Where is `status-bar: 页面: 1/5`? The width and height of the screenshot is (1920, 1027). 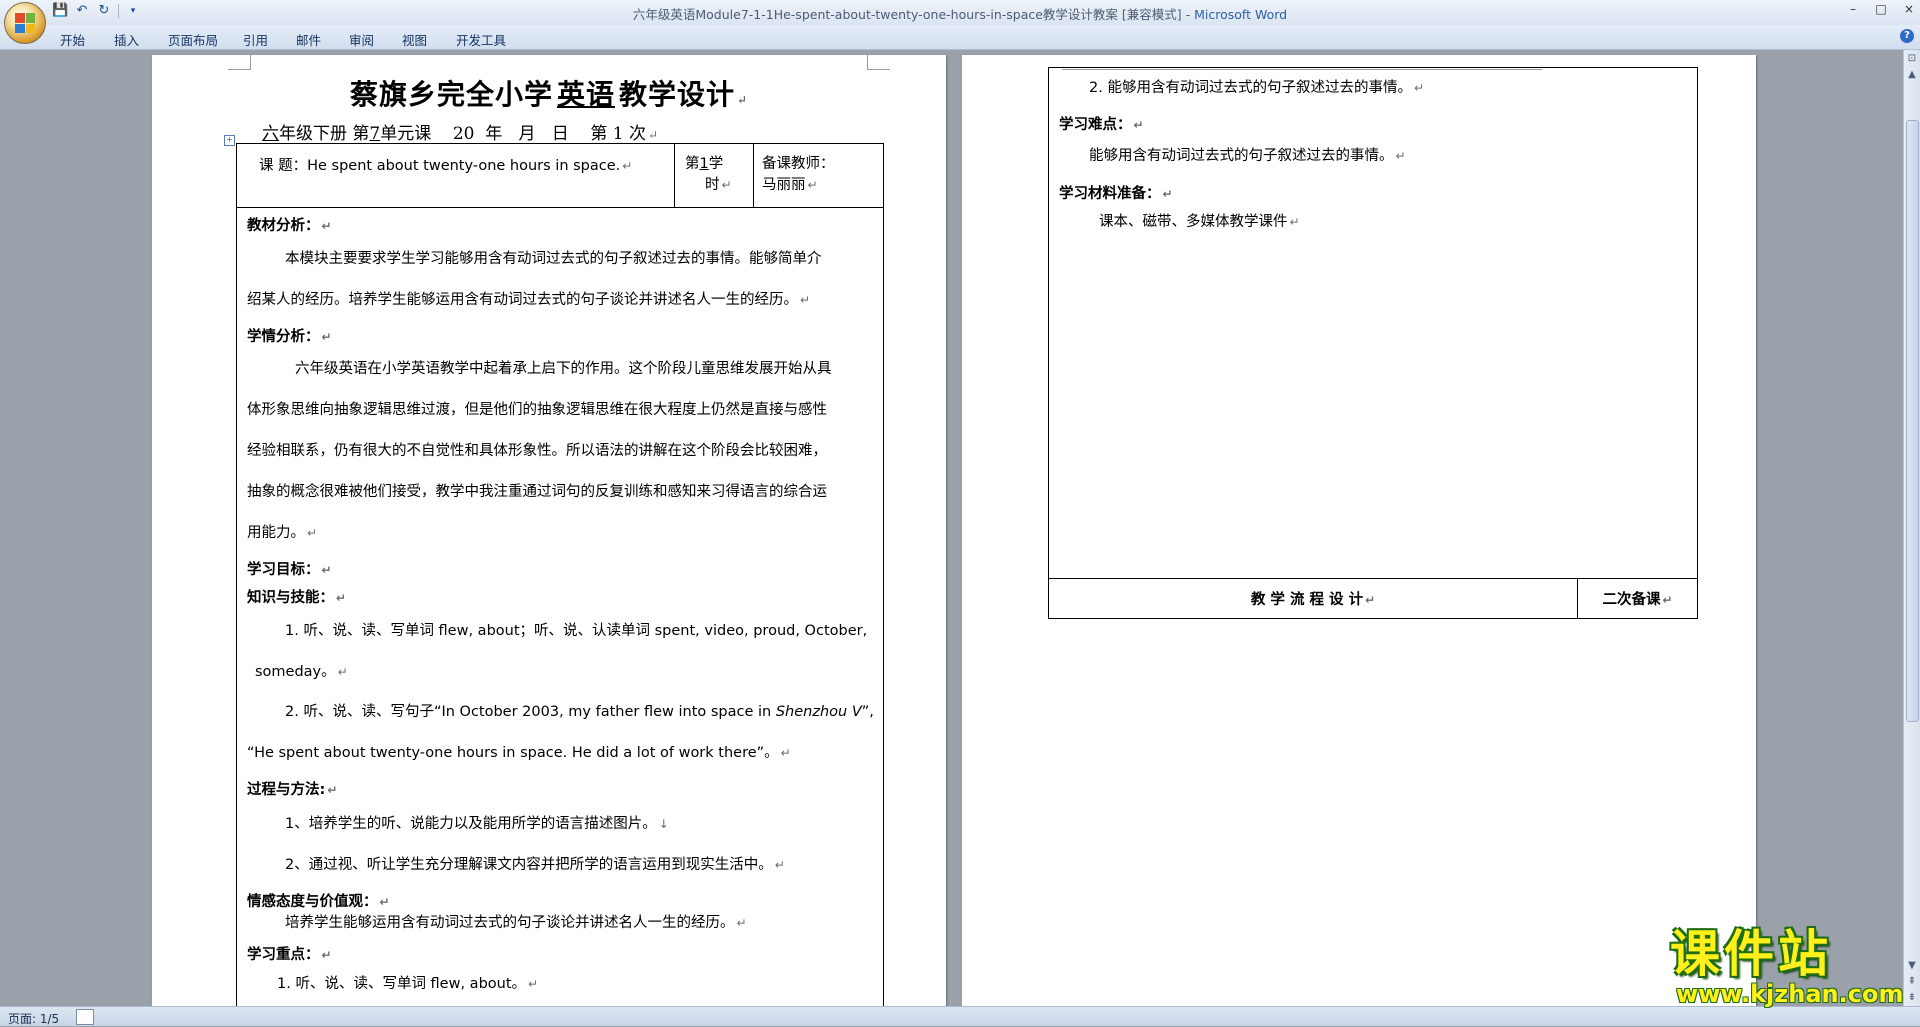 status-bar: 页面: 1/5 is located at coordinates (960, 1016).